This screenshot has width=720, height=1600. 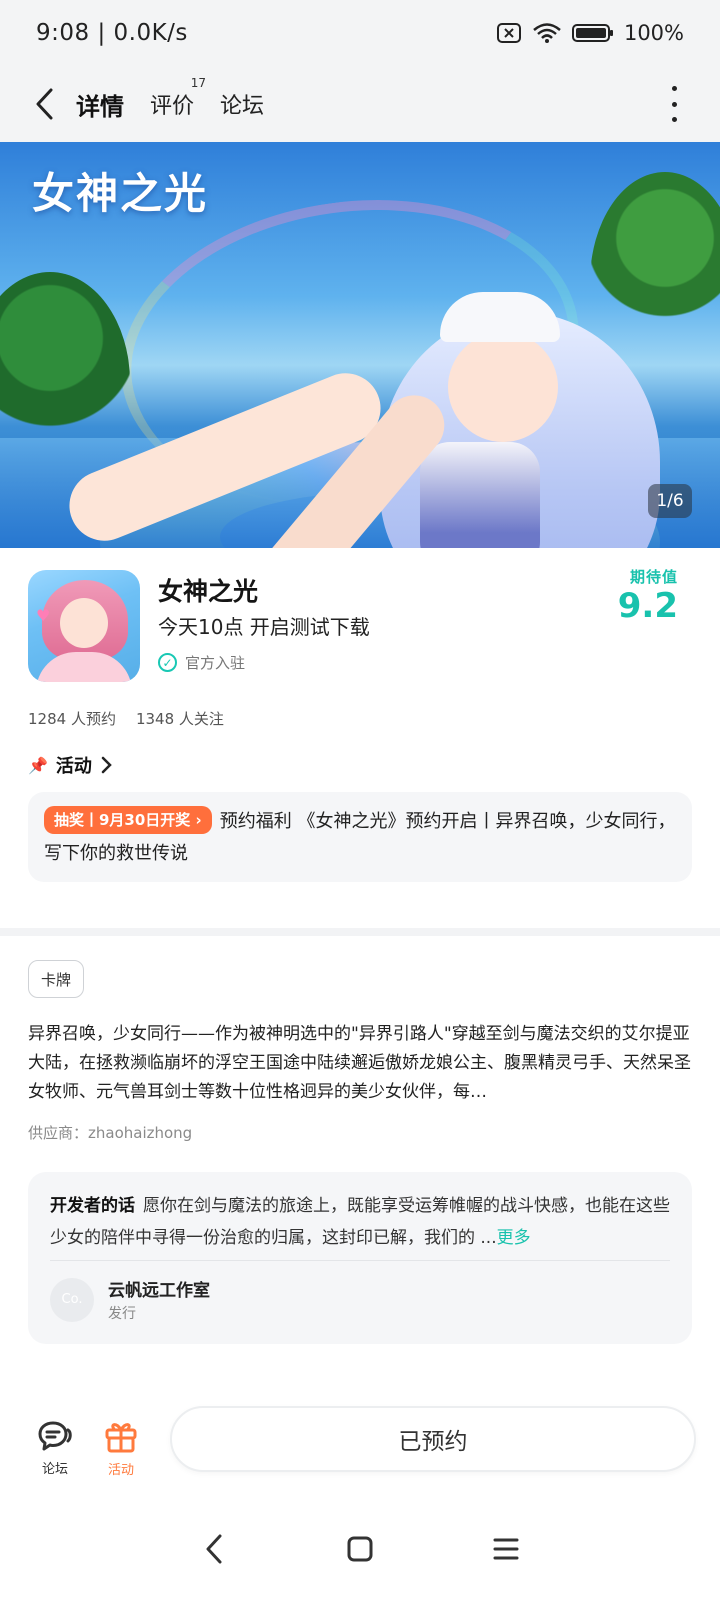 What do you see at coordinates (653, 577) in the screenshot?
I see `score-label: 期待值` at bounding box center [653, 577].